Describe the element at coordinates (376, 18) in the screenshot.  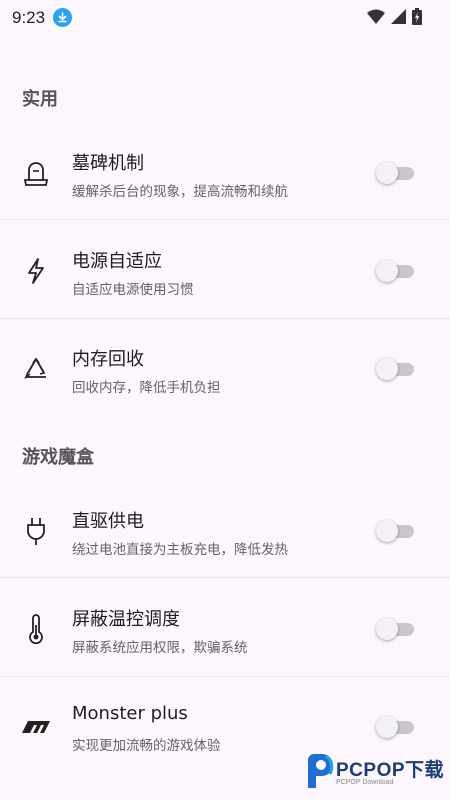
I see `wifi-icon` at that location.